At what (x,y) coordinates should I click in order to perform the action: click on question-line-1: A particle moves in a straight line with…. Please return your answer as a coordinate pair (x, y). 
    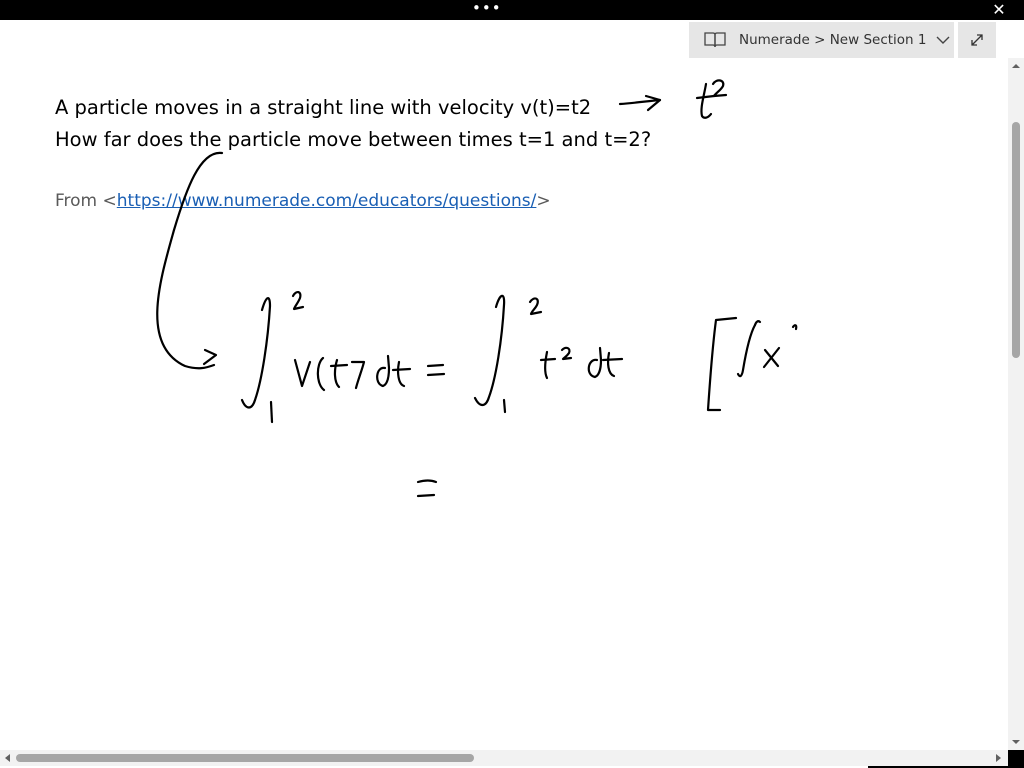
    Looking at the image, I should click on (323, 107).